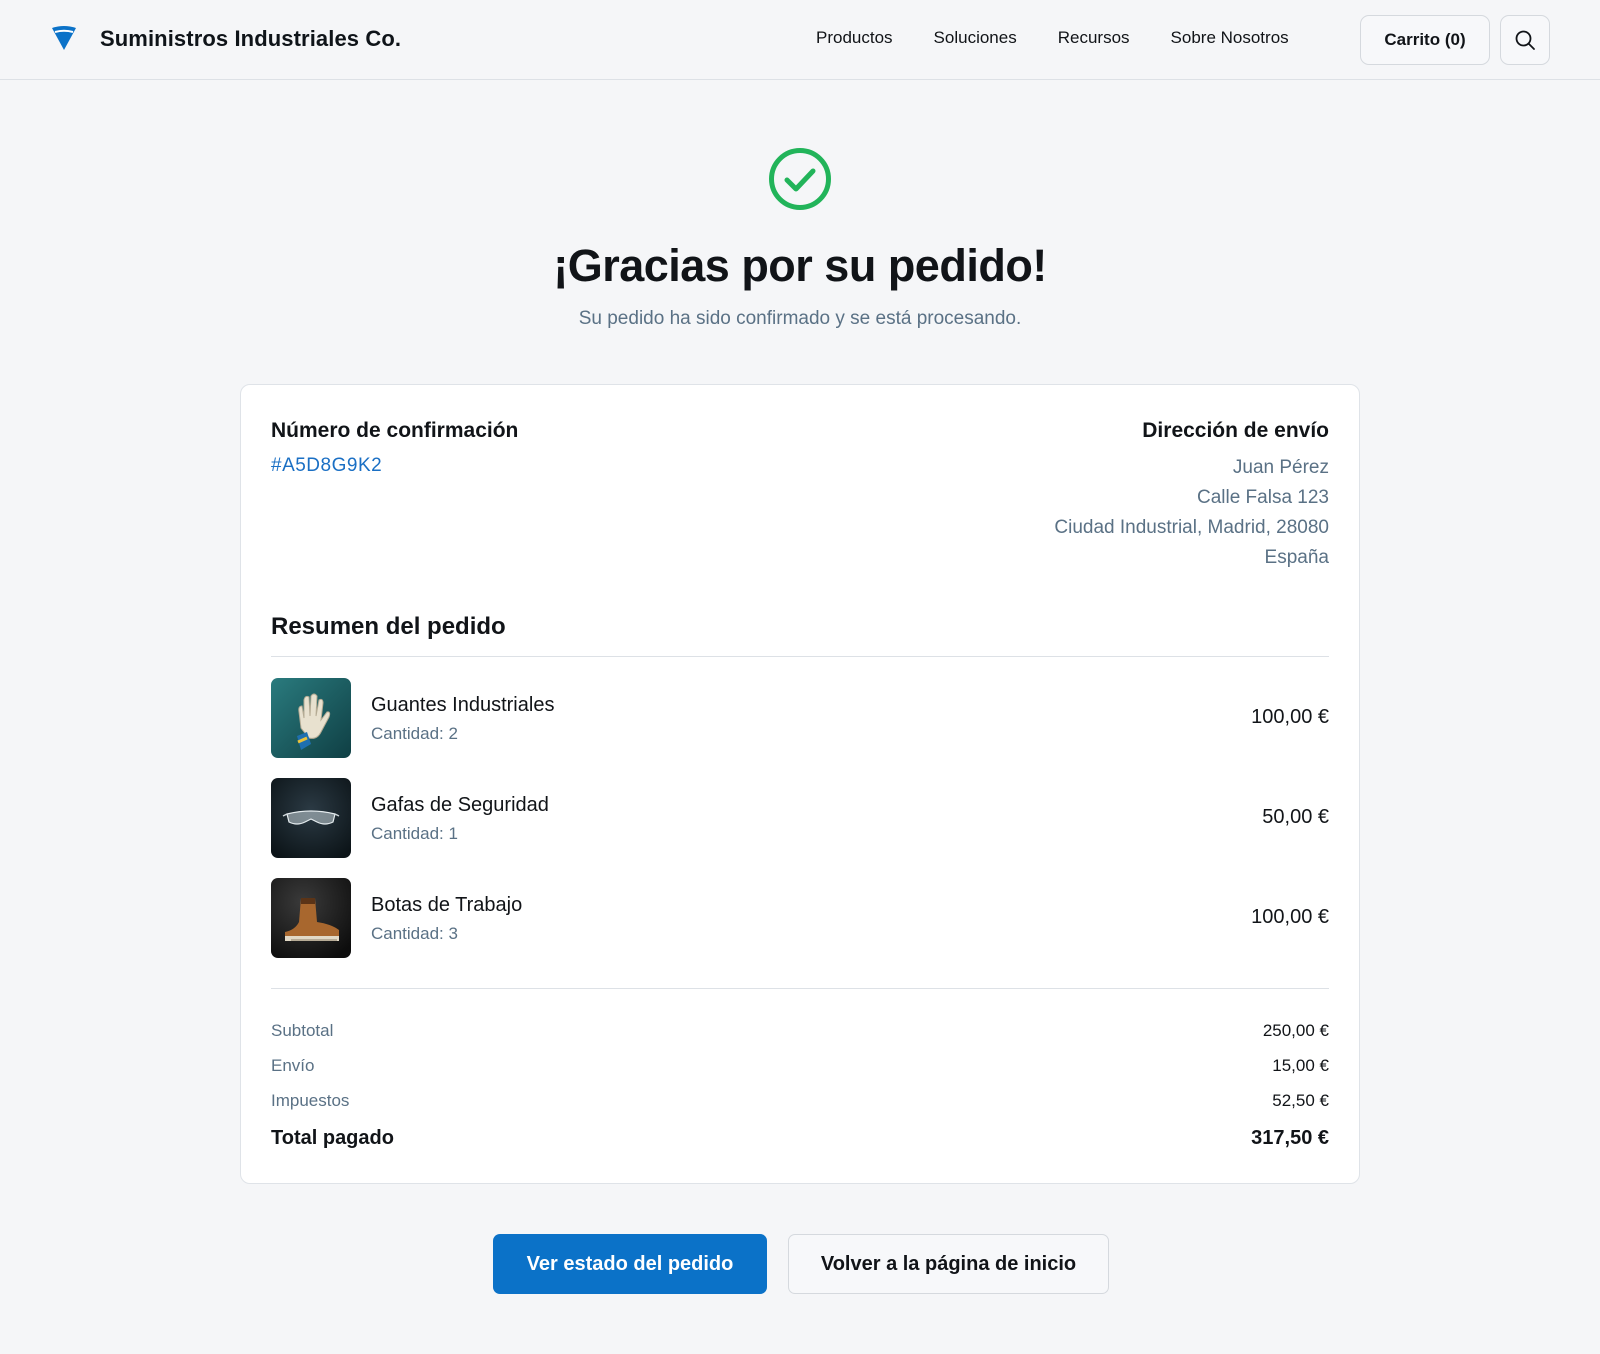  What do you see at coordinates (1262, 497) in the screenshot?
I see `shipping-street: Calle Falsa 123` at bounding box center [1262, 497].